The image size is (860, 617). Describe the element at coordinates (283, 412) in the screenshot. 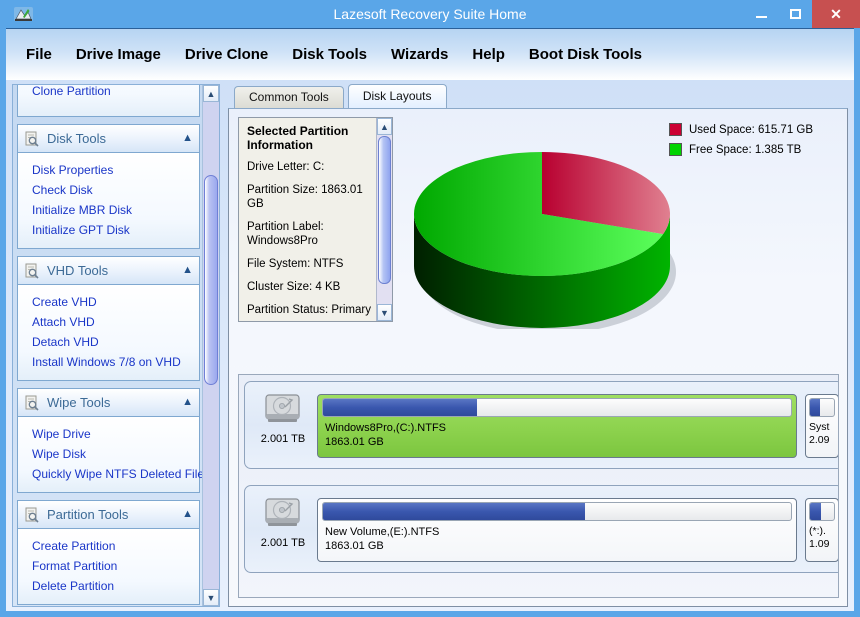

I see `hard-disk-icon` at that location.